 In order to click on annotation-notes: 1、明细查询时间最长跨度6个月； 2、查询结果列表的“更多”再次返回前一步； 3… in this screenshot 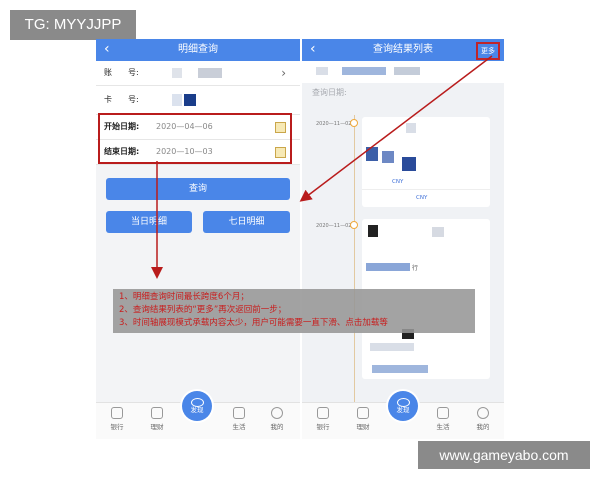, I will do `click(294, 311)`.